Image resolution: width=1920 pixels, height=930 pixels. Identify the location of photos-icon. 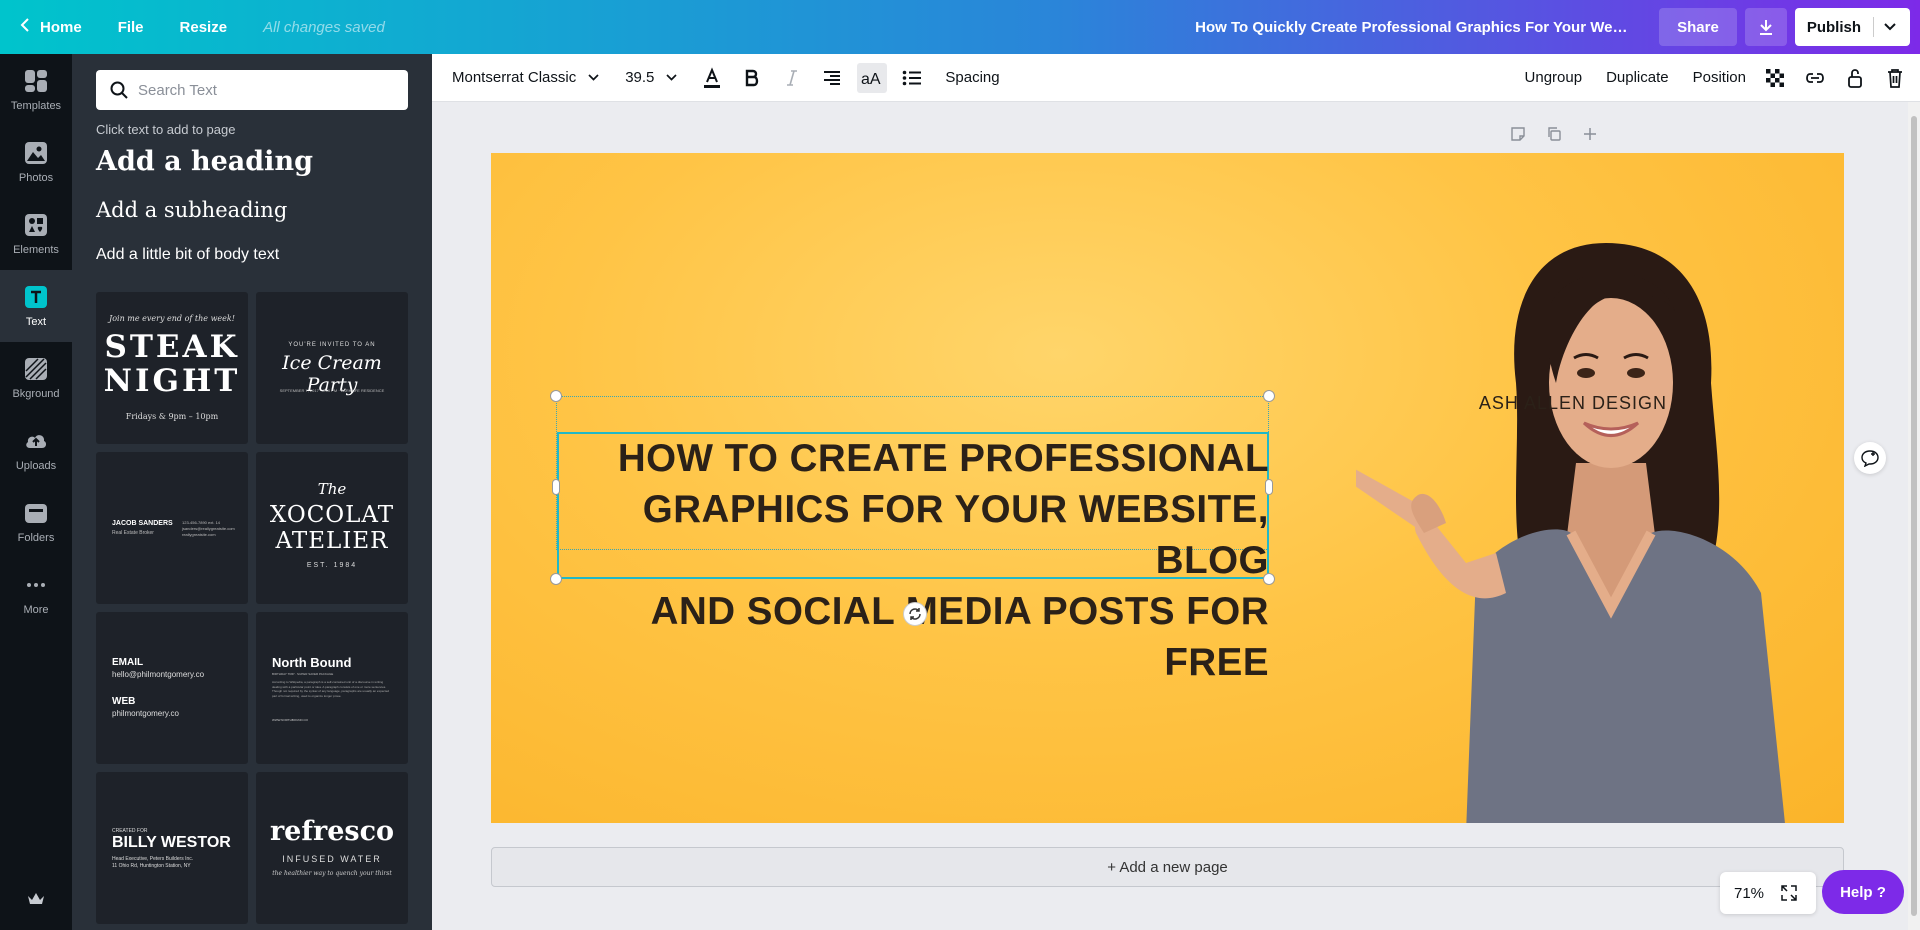
(36, 153).